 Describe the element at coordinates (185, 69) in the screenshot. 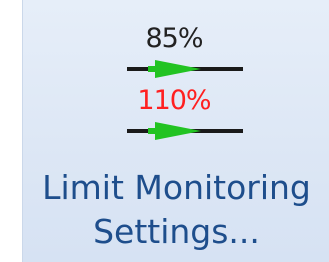

I see `warning-threshold-marker` at that location.